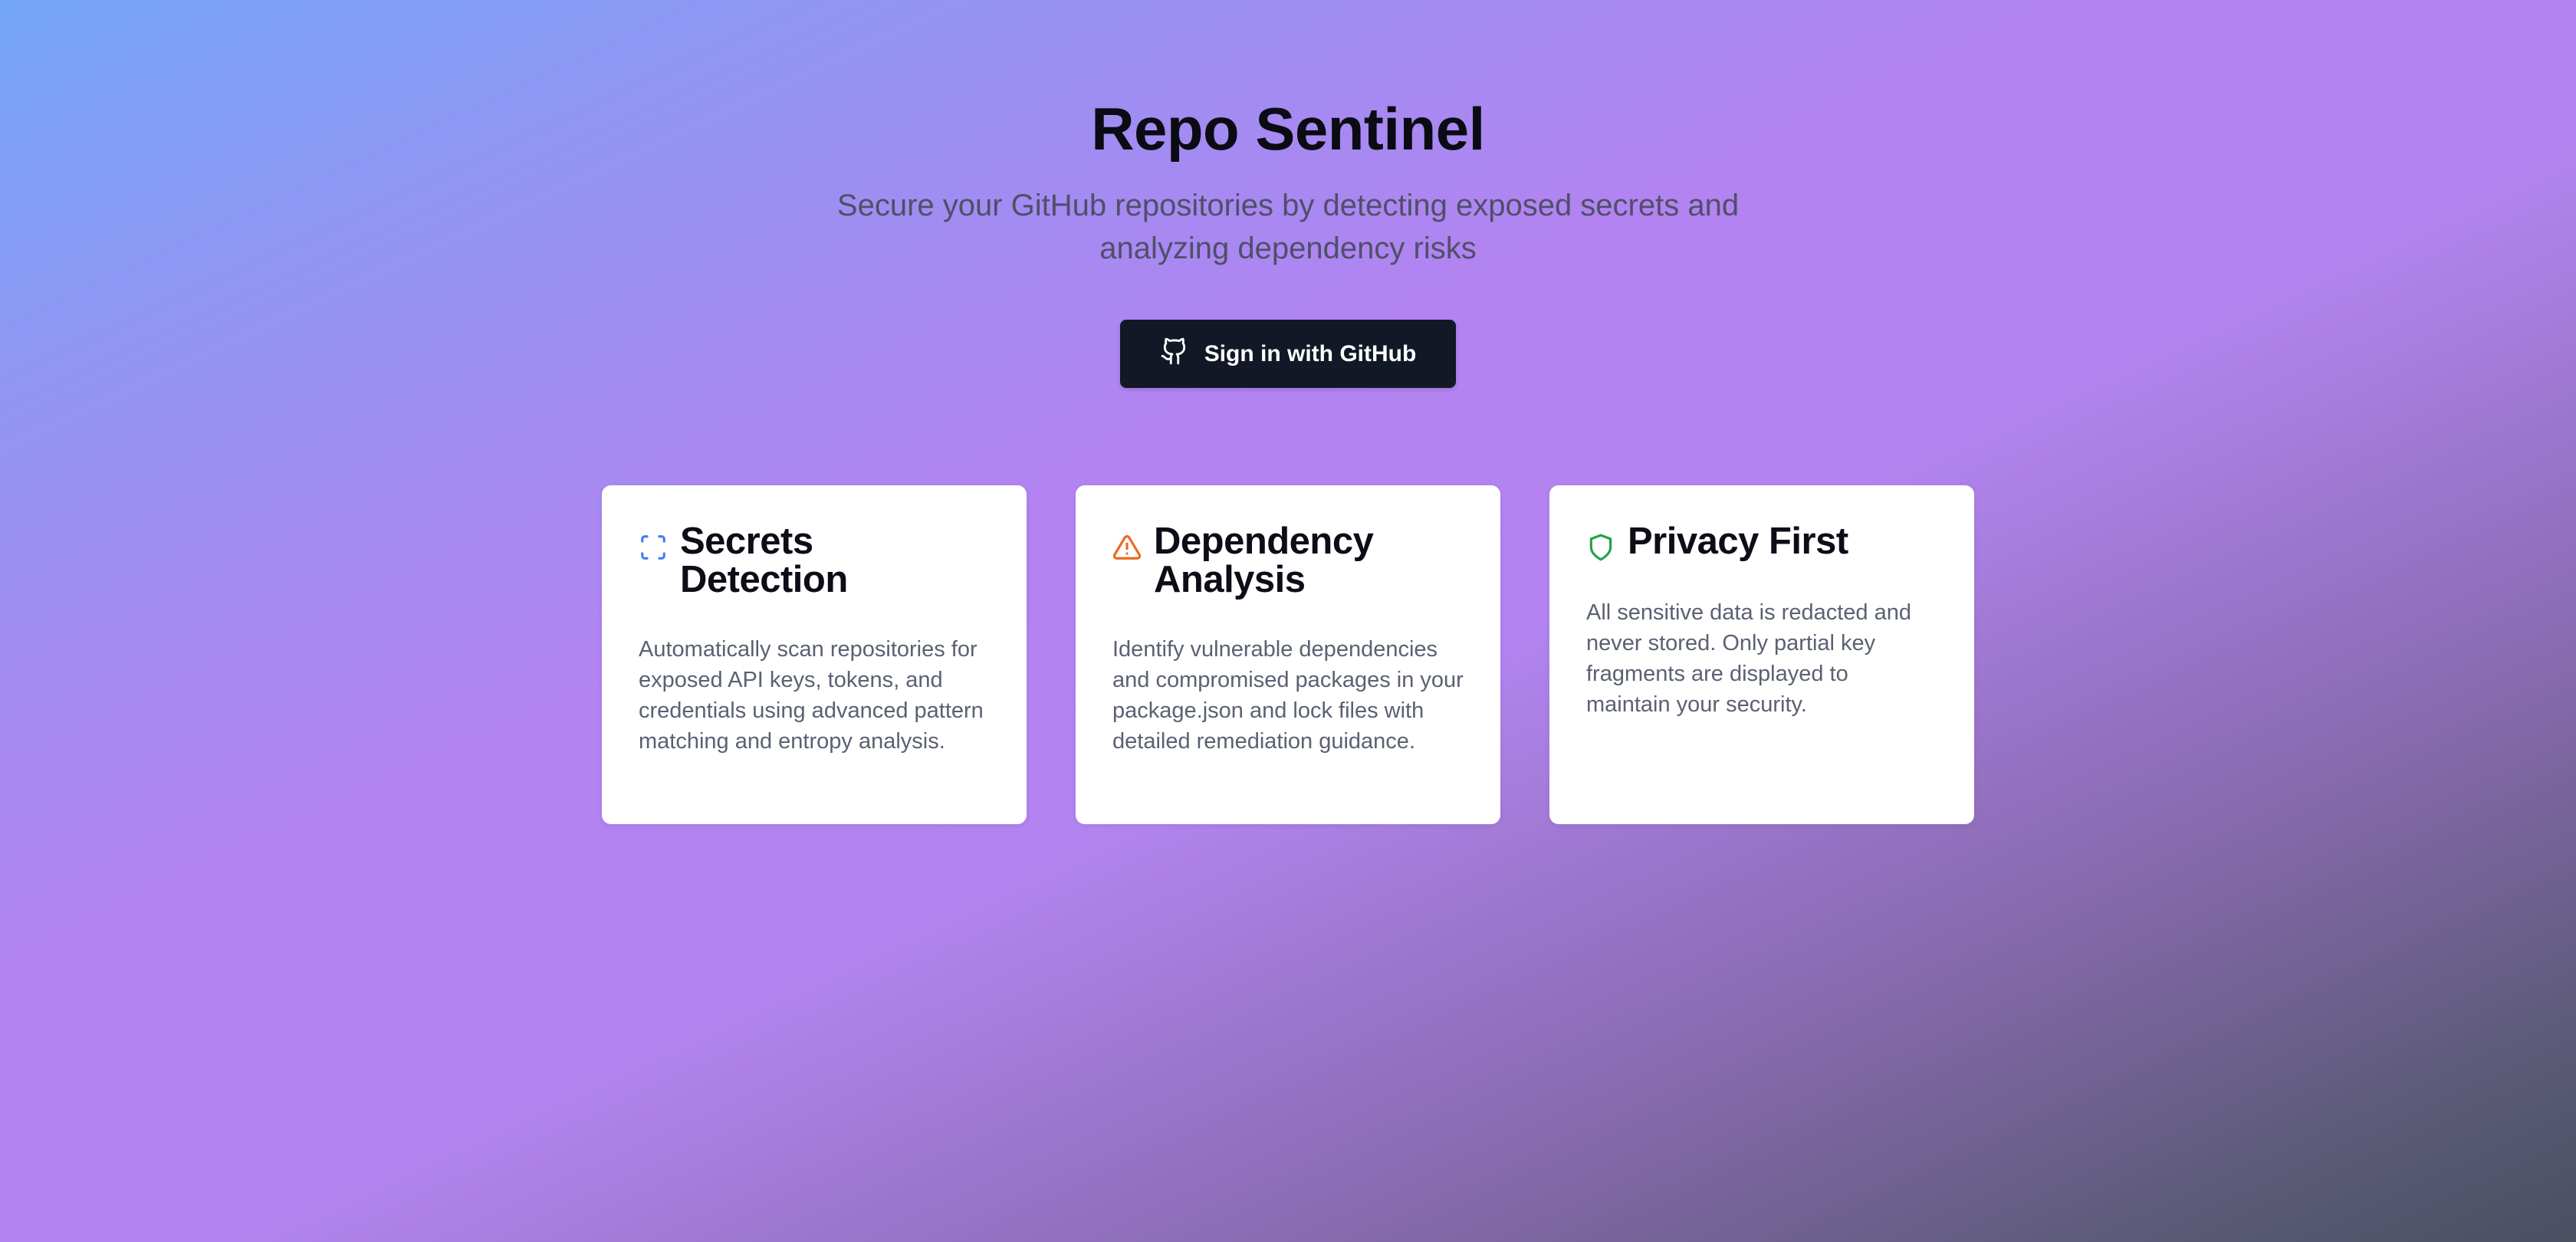 The height and width of the screenshot is (1242, 2576). I want to click on sign-in-github-button: Sign in with GitHub, so click(1288, 354).